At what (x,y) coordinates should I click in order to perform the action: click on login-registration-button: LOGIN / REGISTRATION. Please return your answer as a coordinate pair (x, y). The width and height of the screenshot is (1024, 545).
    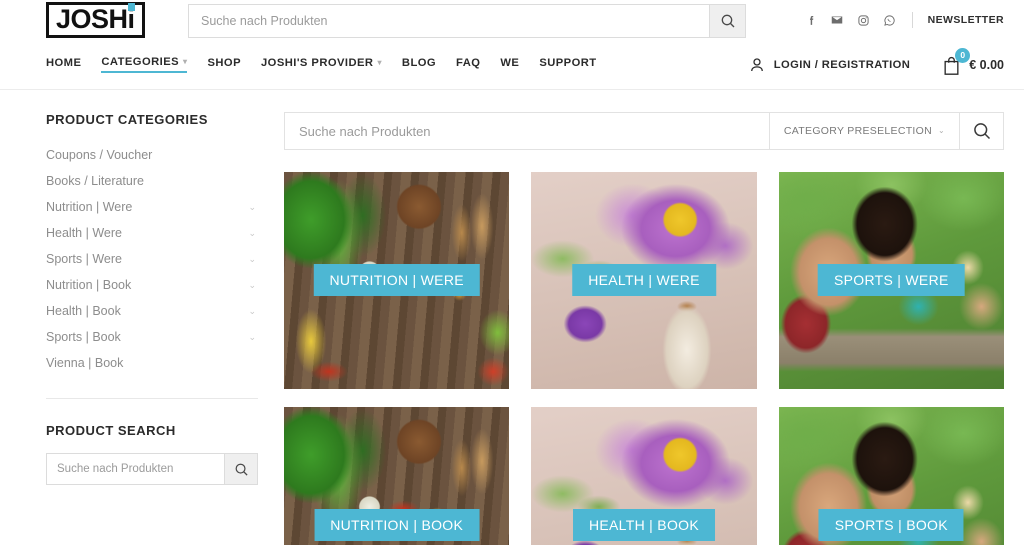
    Looking at the image, I should click on (829, 65).